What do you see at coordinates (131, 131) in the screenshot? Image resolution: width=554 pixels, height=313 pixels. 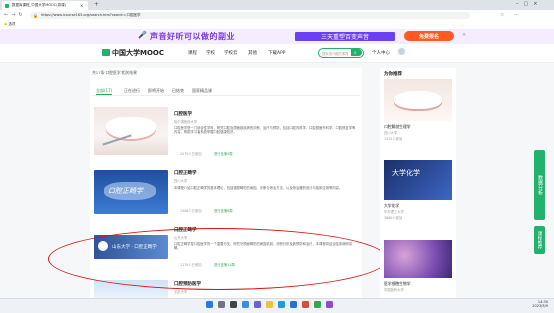 I see `course-thumbnail` at bounding box center [131, 131].